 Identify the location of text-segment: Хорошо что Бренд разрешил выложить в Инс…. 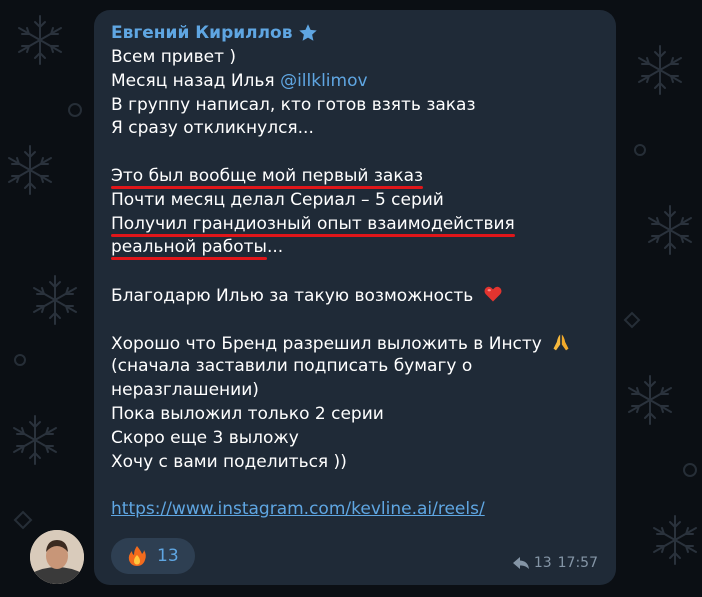
(326, 343).